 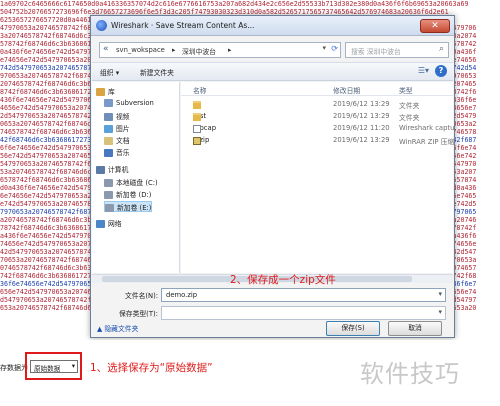 What do you see at coordinates (123, 117) in the screenshot?
I see `sidebar-item-label: 视频` at bounding box center [123, 117].